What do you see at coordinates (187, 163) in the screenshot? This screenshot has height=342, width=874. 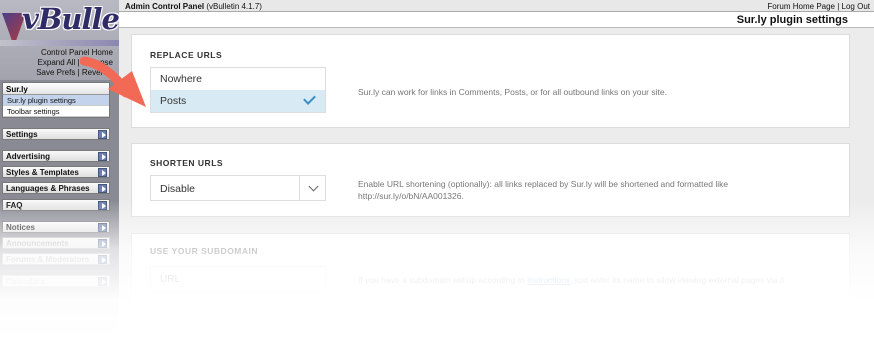 I see `shorten-urls-title: SHORTEN URLS` at bounding box center [187, 163].